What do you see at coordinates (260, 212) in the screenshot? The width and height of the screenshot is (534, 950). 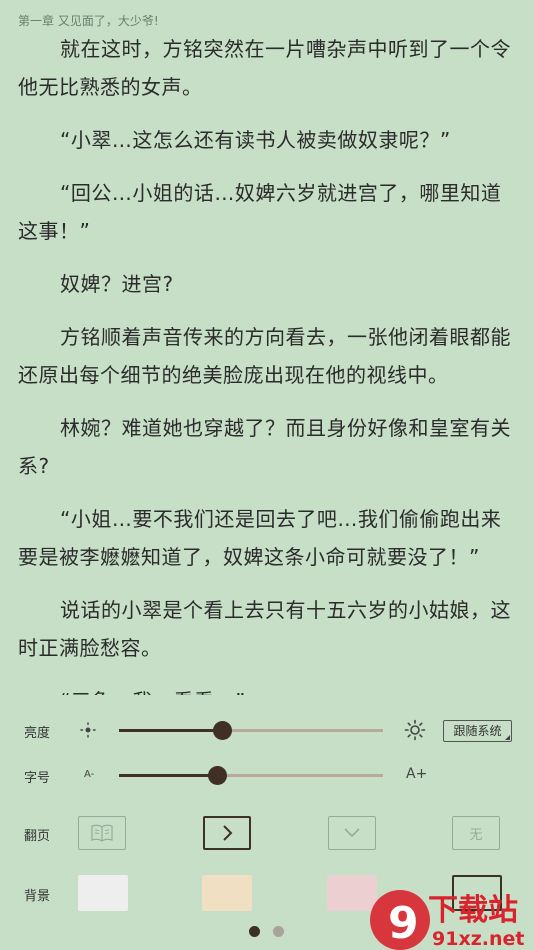 I see `paragraph: “回公…小姐的话…奴婢六岁就进宫了，哪里知道这事！”` at bounding box center [260, 212].